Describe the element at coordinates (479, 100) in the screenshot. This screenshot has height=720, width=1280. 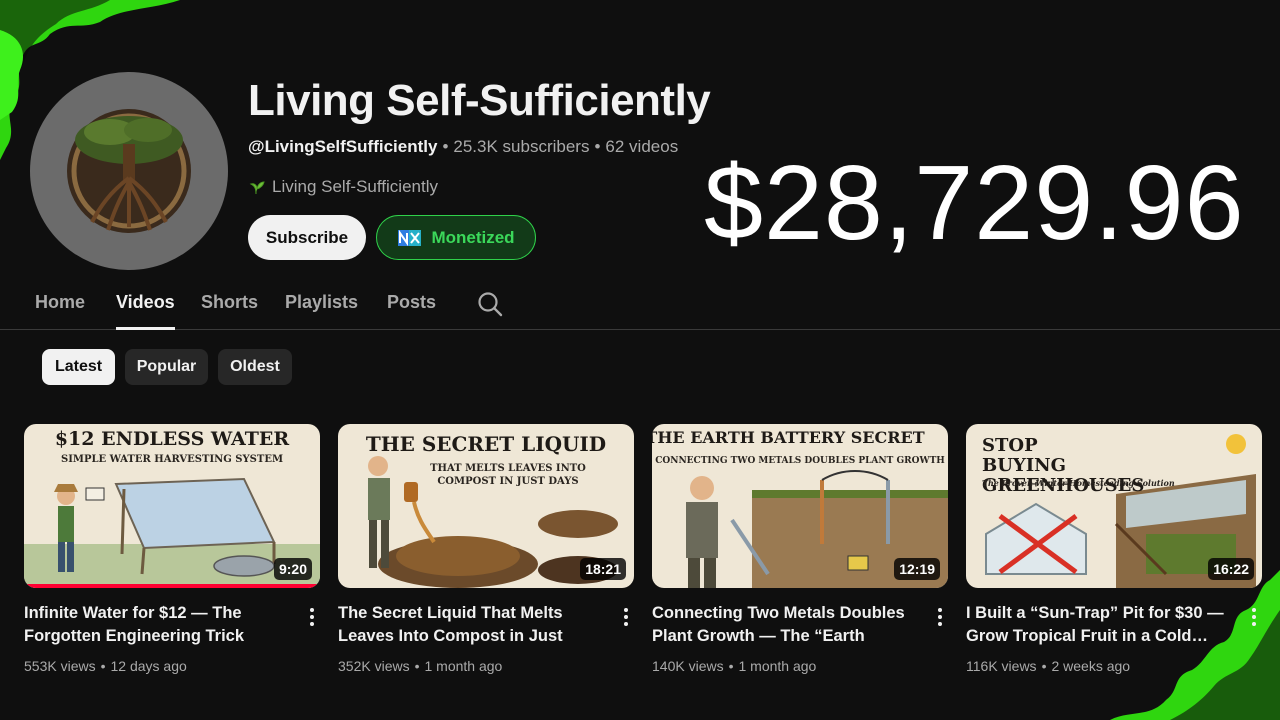
I see `channel-name: Living Self-Sufficiently` at that location.